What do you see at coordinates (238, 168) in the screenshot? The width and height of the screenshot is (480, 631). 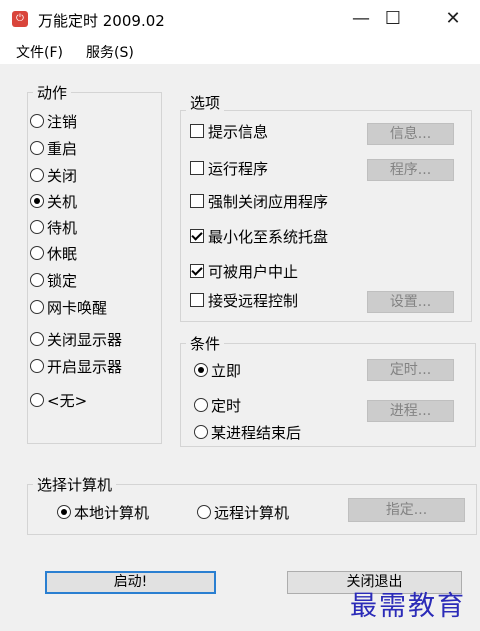 I see `option-label: 运行程序` at bounding box center [238, 168].